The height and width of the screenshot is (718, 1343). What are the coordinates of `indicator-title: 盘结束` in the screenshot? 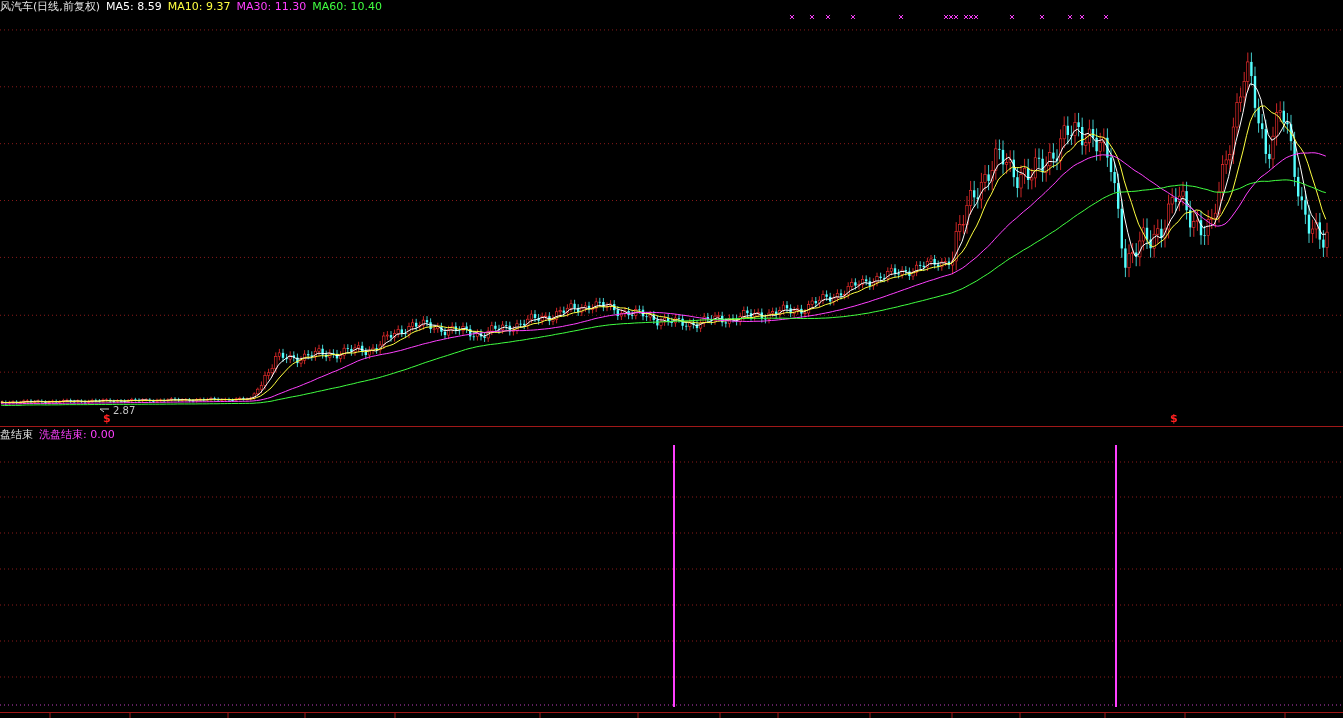 It's located at (16, 435).